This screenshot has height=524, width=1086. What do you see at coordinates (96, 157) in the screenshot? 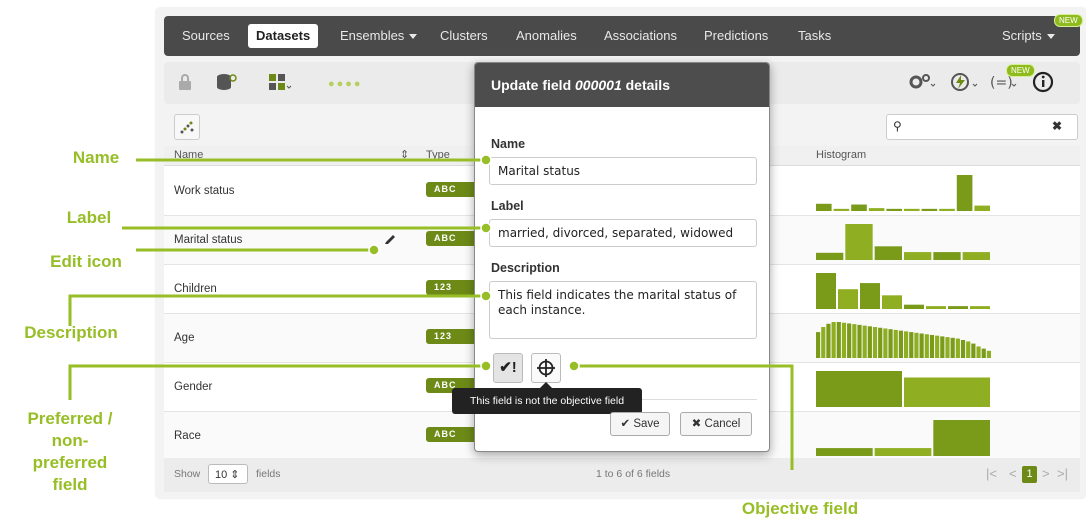
I see `callout-name: Name` at bounding box center [96, 157].